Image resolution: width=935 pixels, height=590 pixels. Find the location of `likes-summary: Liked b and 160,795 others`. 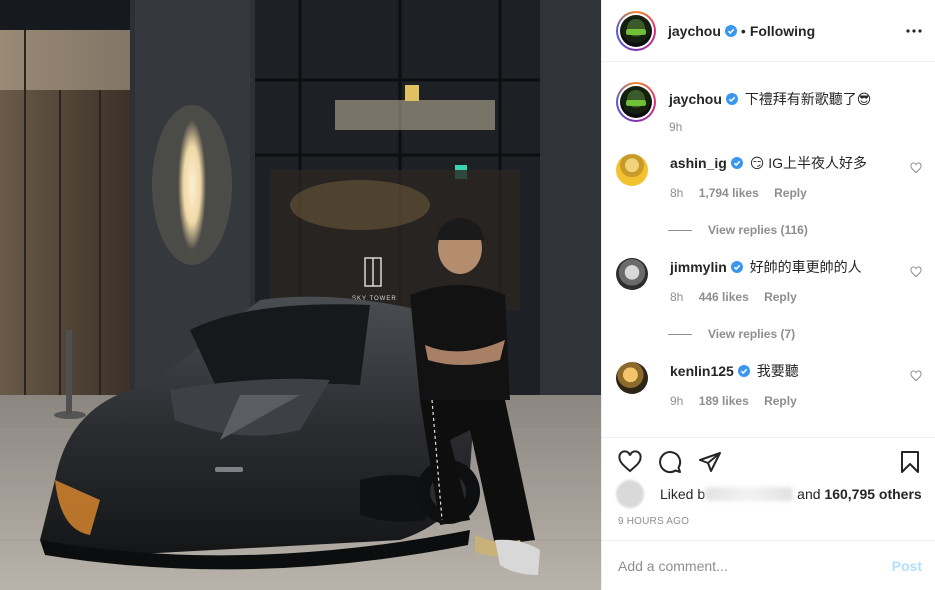

likes-summary: Liked b and 160,795 others is located at coordinates (769, 494).